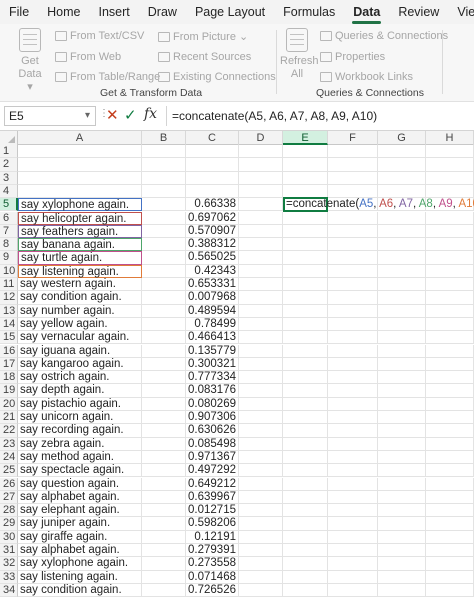  I want to click on cell-a: say banana again., so click(80, 245).